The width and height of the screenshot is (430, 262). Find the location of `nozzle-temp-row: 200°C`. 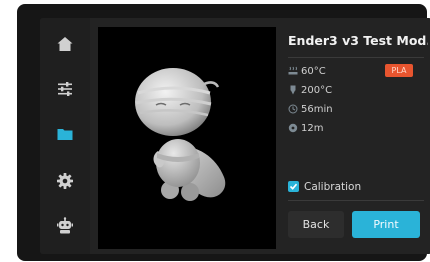

nozzle-temp-row: 200°C is located at coordinates (310, 90).